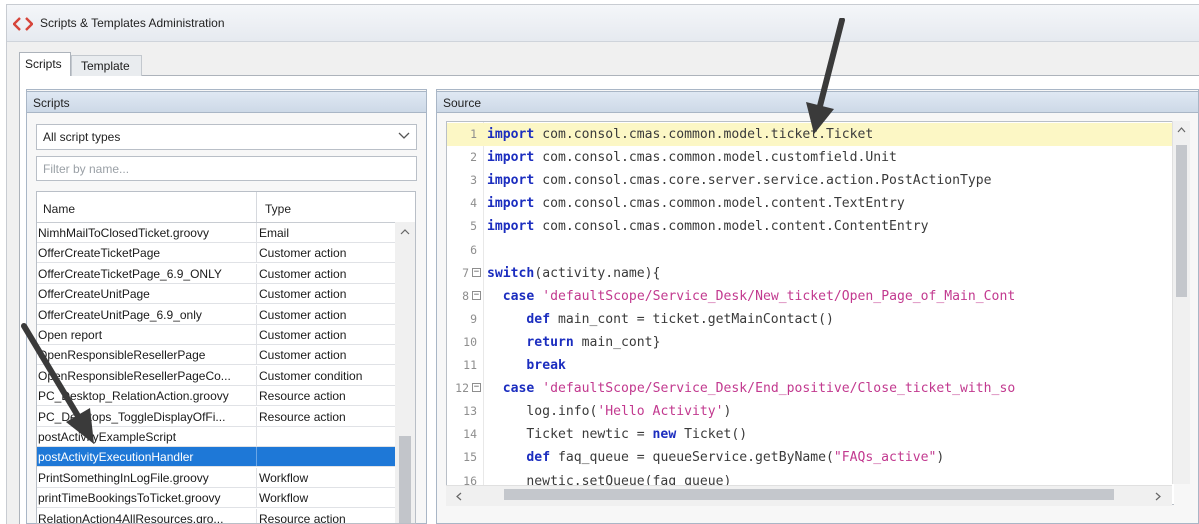 This screenshot has height=524, width=1199. Describe the element at coordinates (278, 209) in the screenshot. I see `column-header-type: Type` at that location.